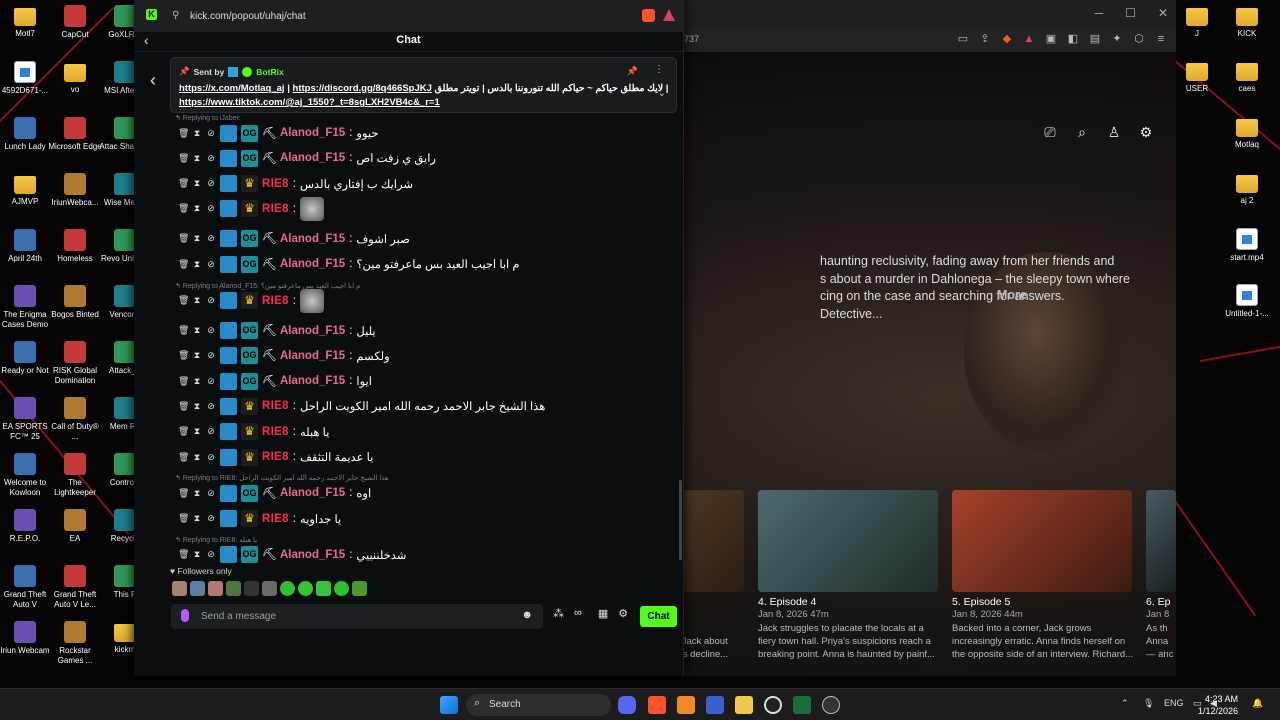 Image resolution: width=1280 pixels, height=720 pixels. I want to click on menu-icon: ≡, so click(1161, 39).